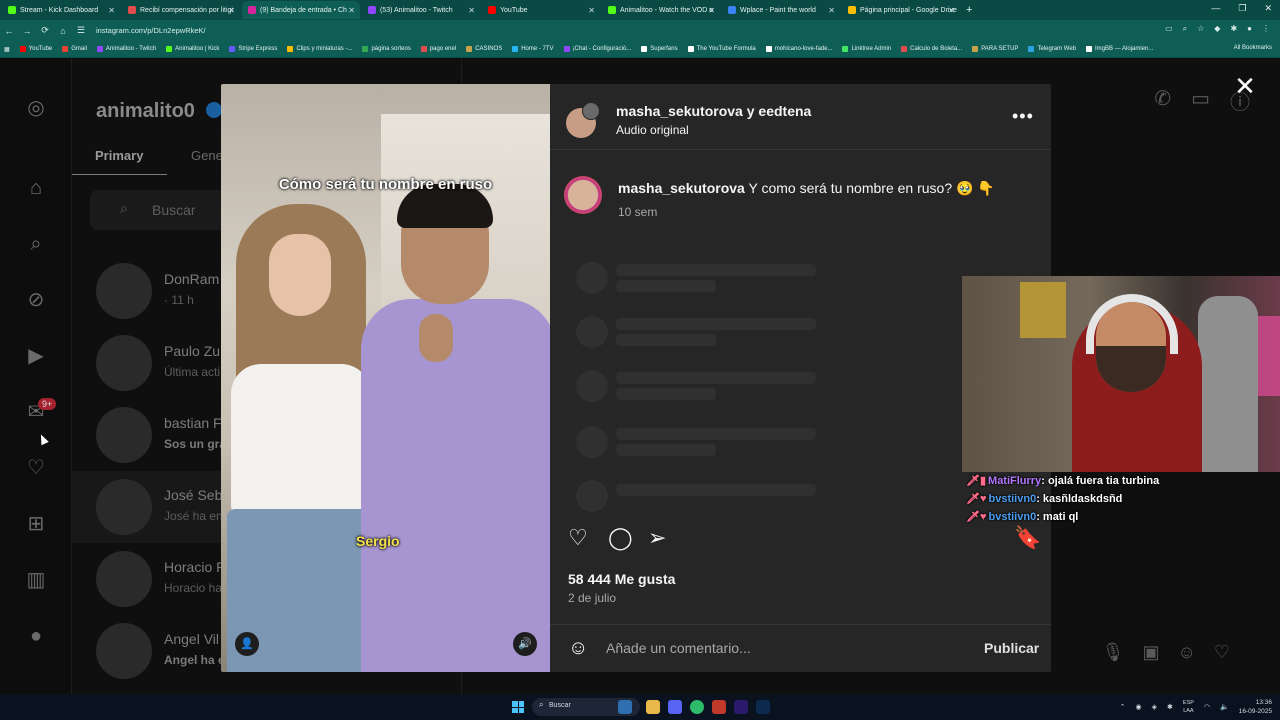  I want to click on coauthor-avatar, so click(591, 111).